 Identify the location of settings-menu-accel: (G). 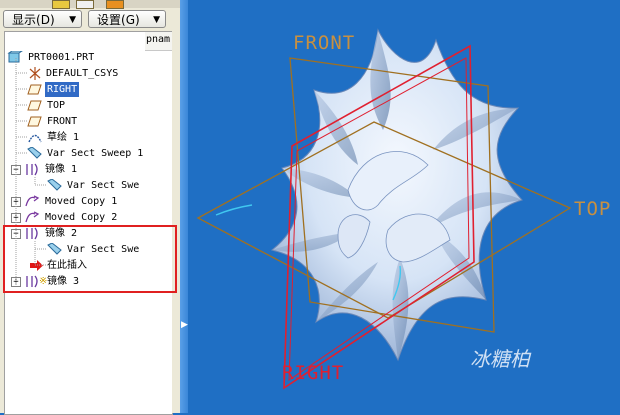
(130, 20).